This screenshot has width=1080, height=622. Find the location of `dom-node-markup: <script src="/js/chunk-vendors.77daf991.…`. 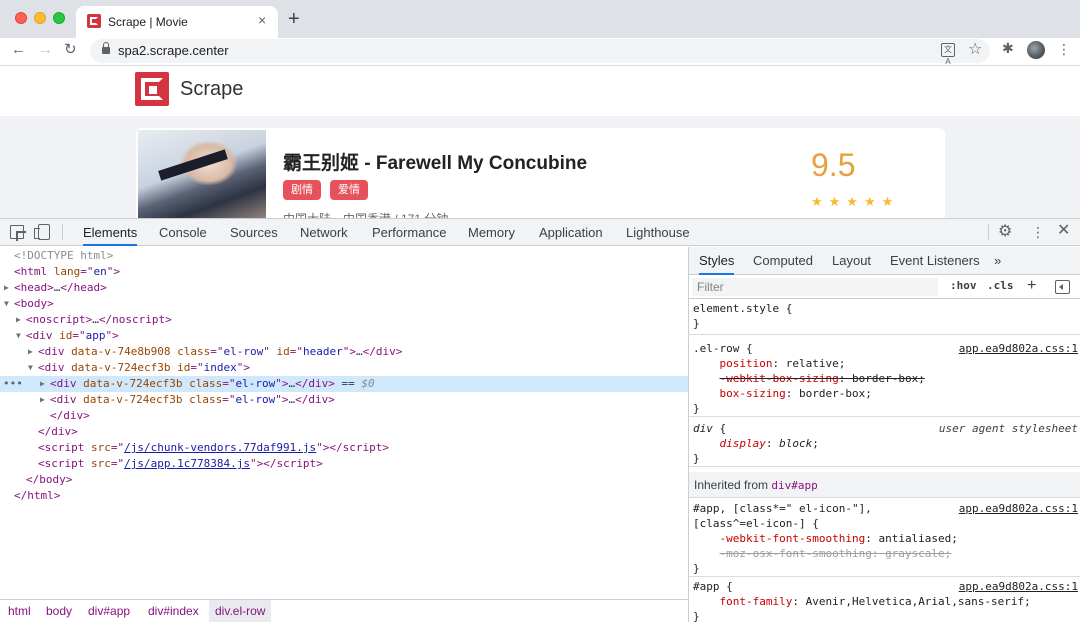

dom-node-markup: <script src="/js/chunk-vendors.77daf991.… is located at coordinates (214, 447).